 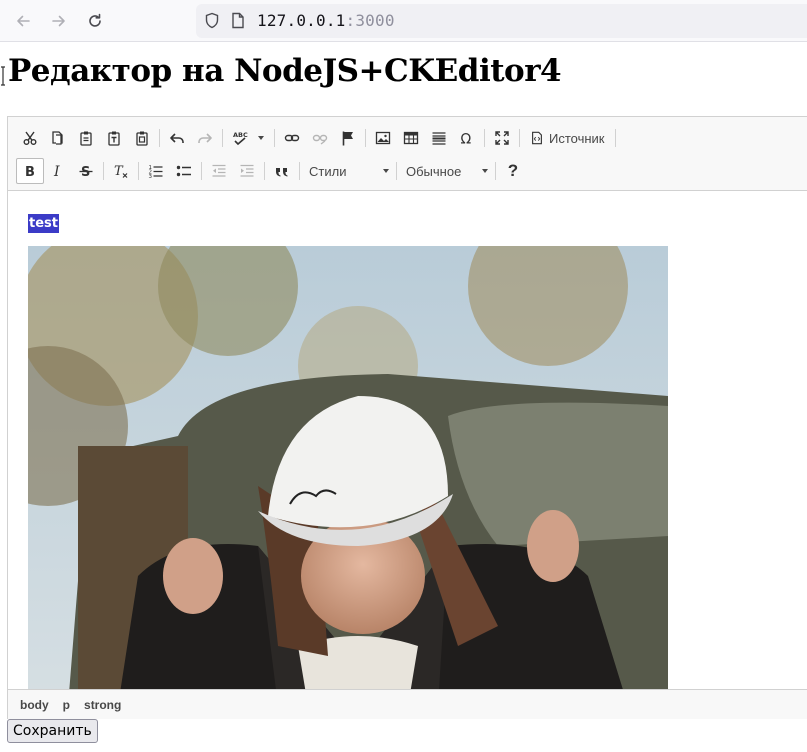 I want to click on toolbar-row-2: B I S T 123 Стили Обычное ?, so click(x=271, y=171).